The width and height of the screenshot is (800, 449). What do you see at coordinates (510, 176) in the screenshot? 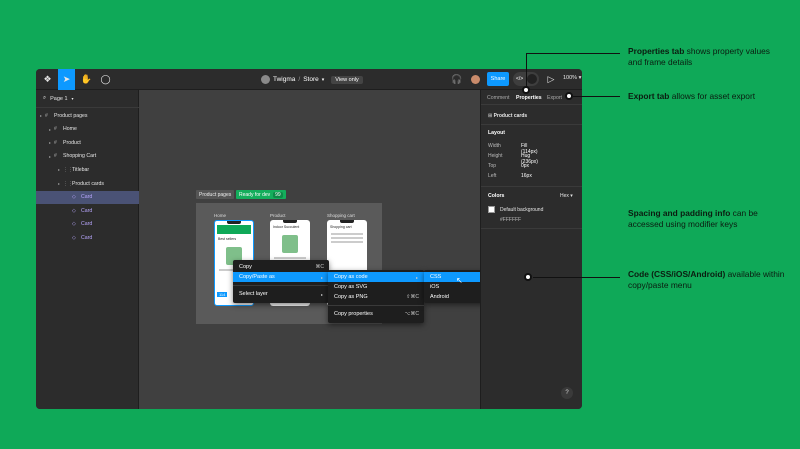
I see `layout-row-left: Left 16px` at bounding box center [510, 176].